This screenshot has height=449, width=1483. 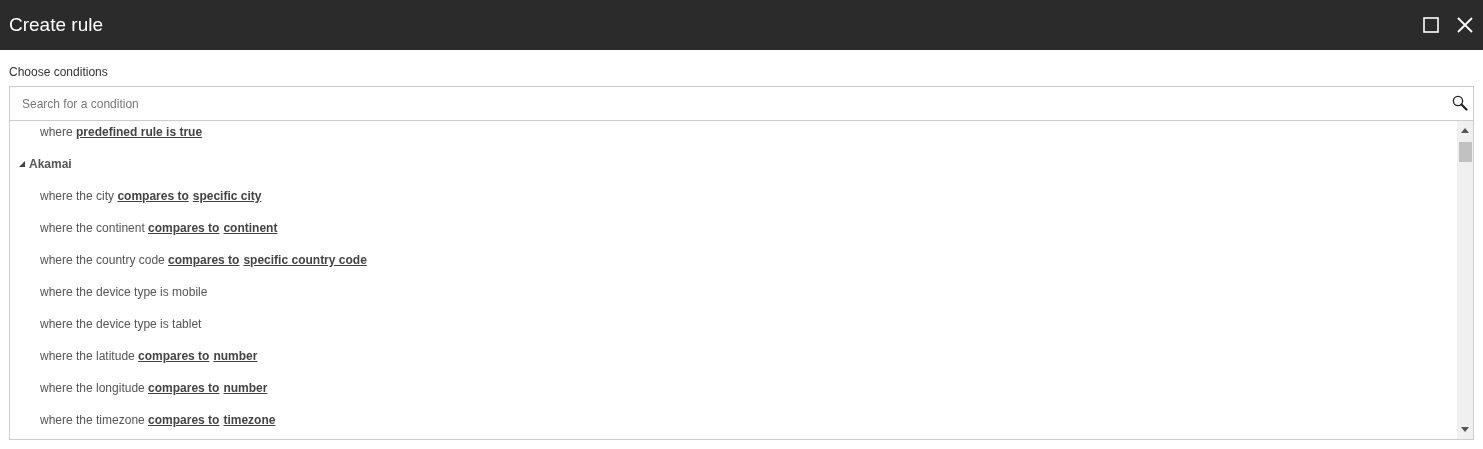 I want to click on condition-text: where the latitude compares to number, so click(x=149, y=356).